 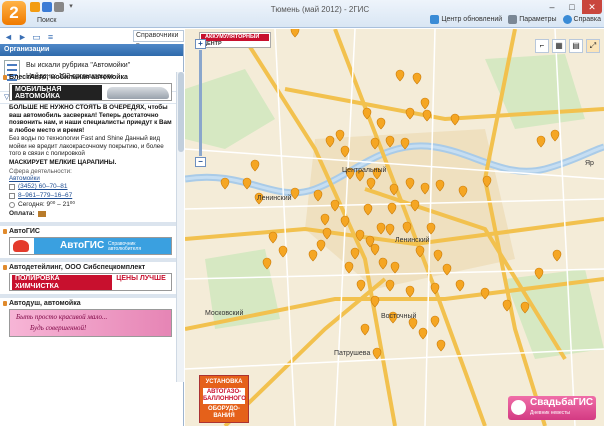 I want to click on save-icon, so click(x=47, y=7).